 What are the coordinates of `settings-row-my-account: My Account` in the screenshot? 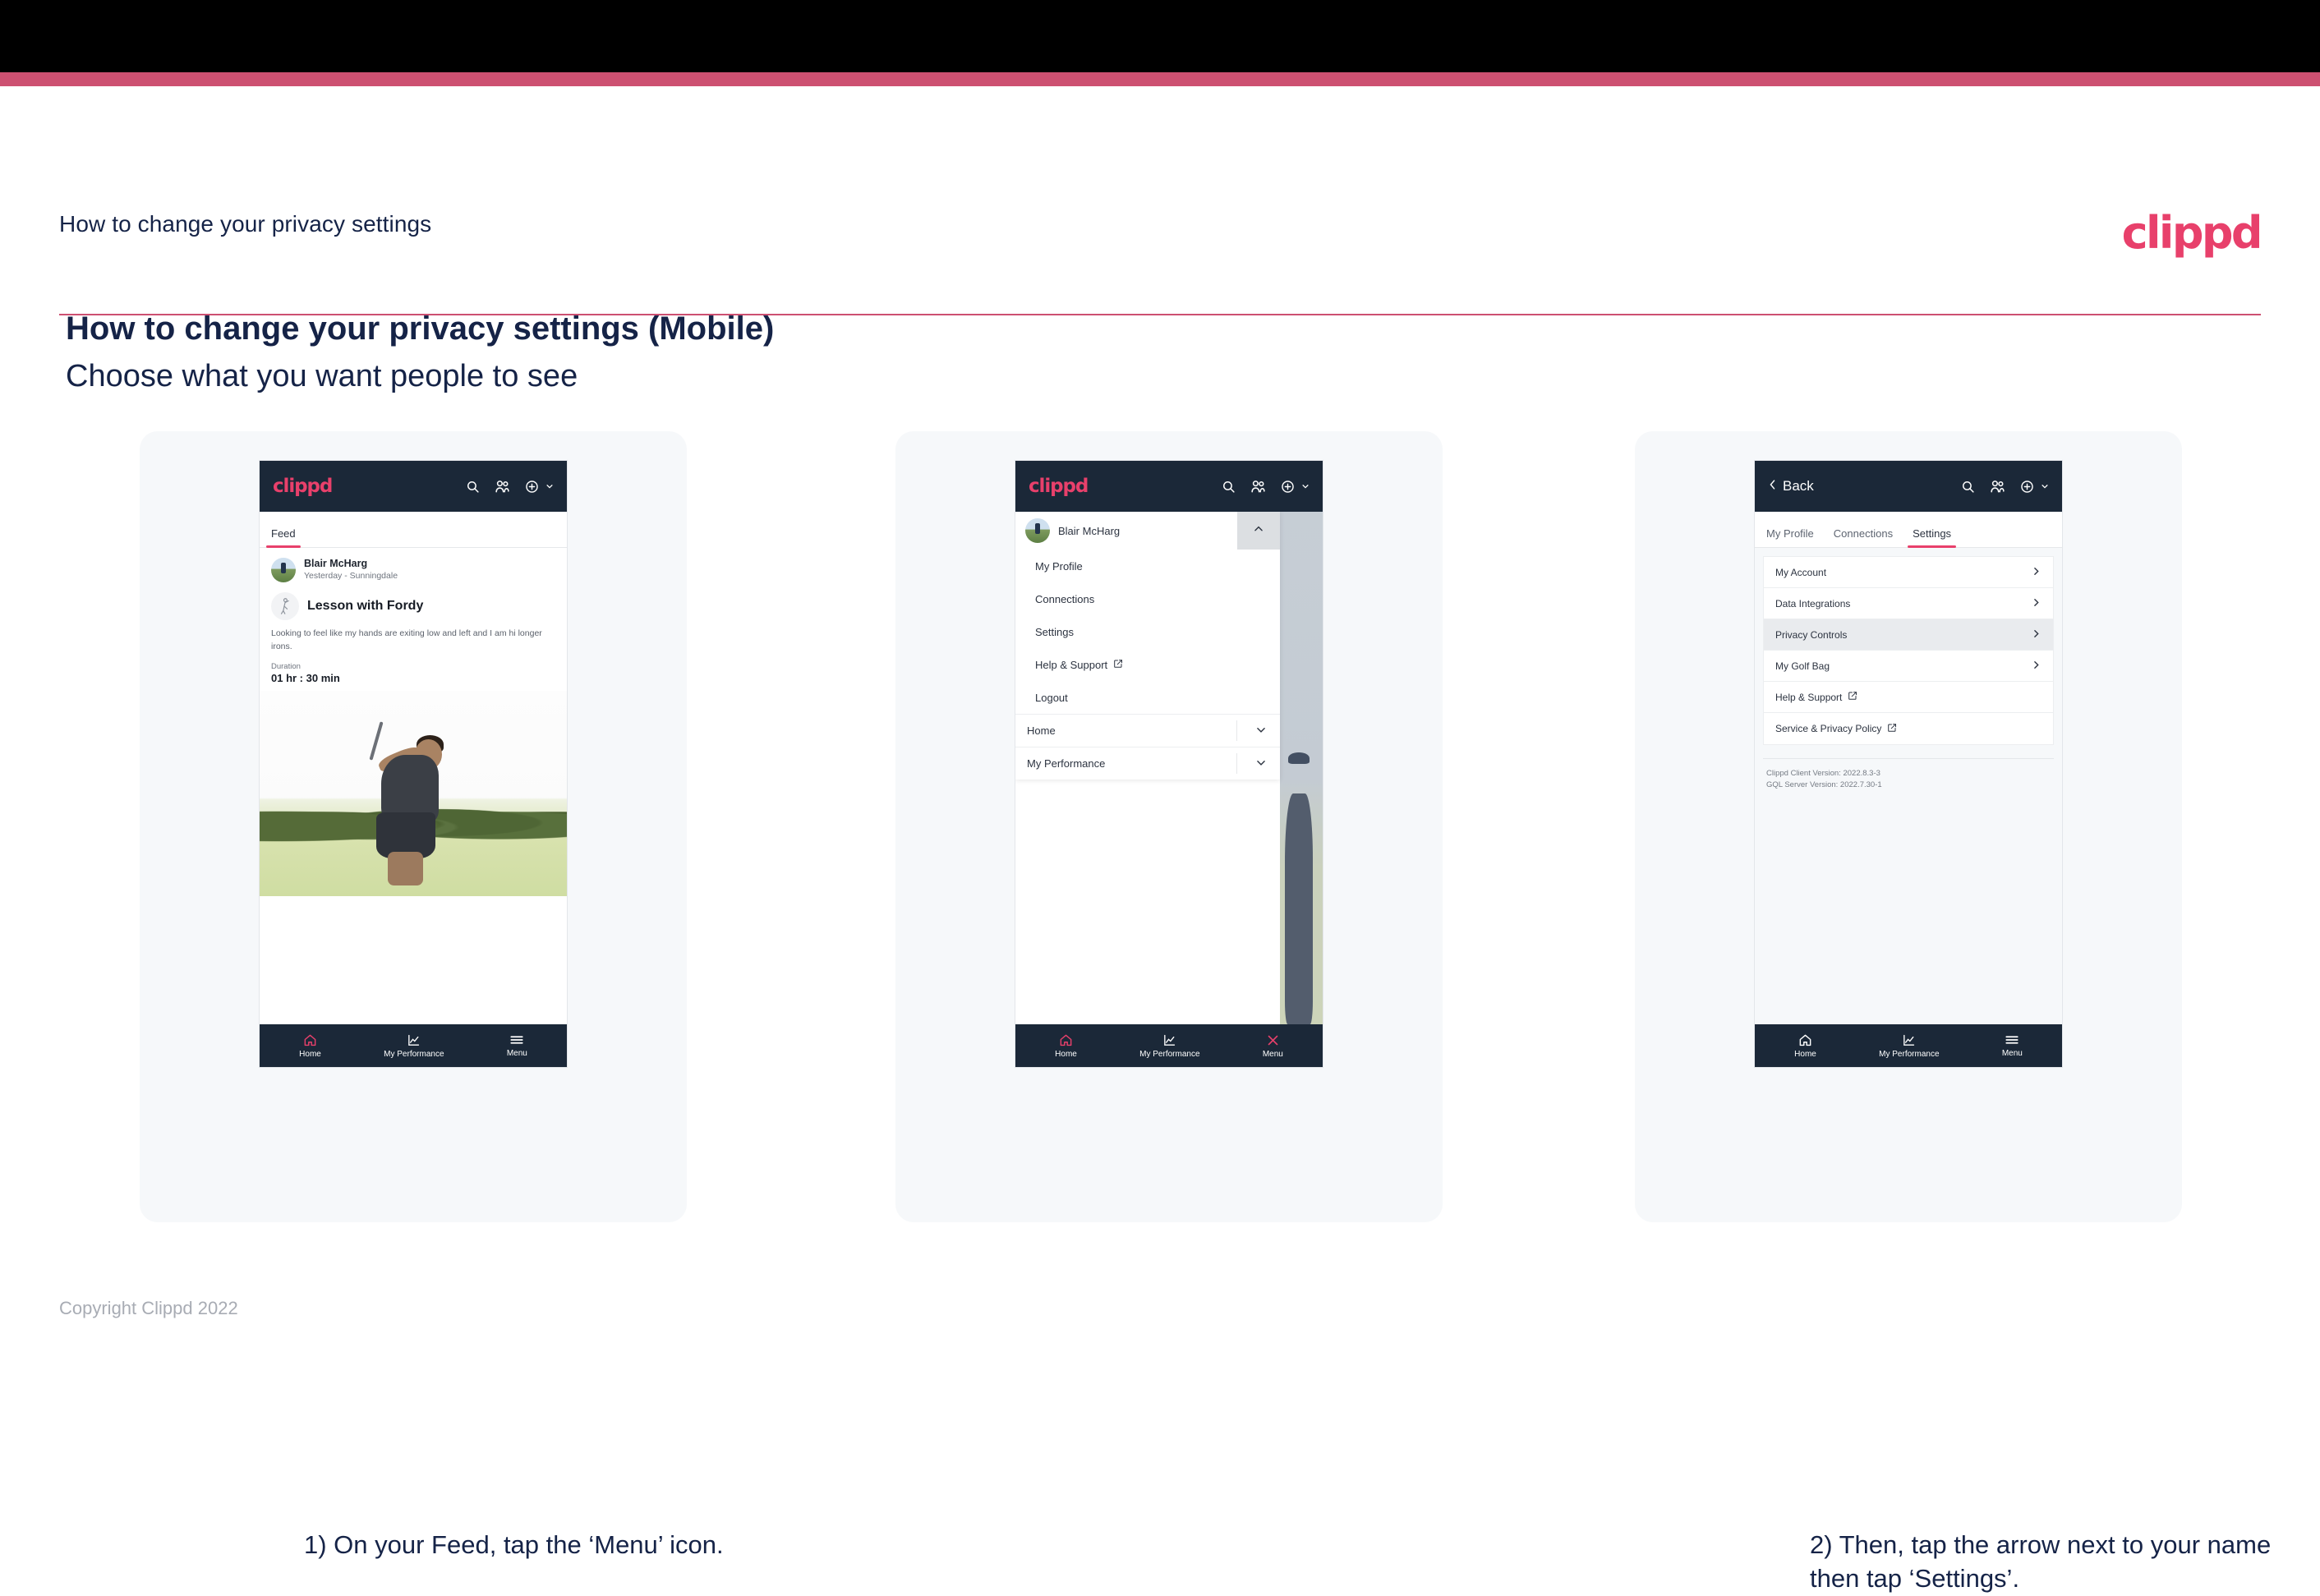 It's located at (1908, 572).